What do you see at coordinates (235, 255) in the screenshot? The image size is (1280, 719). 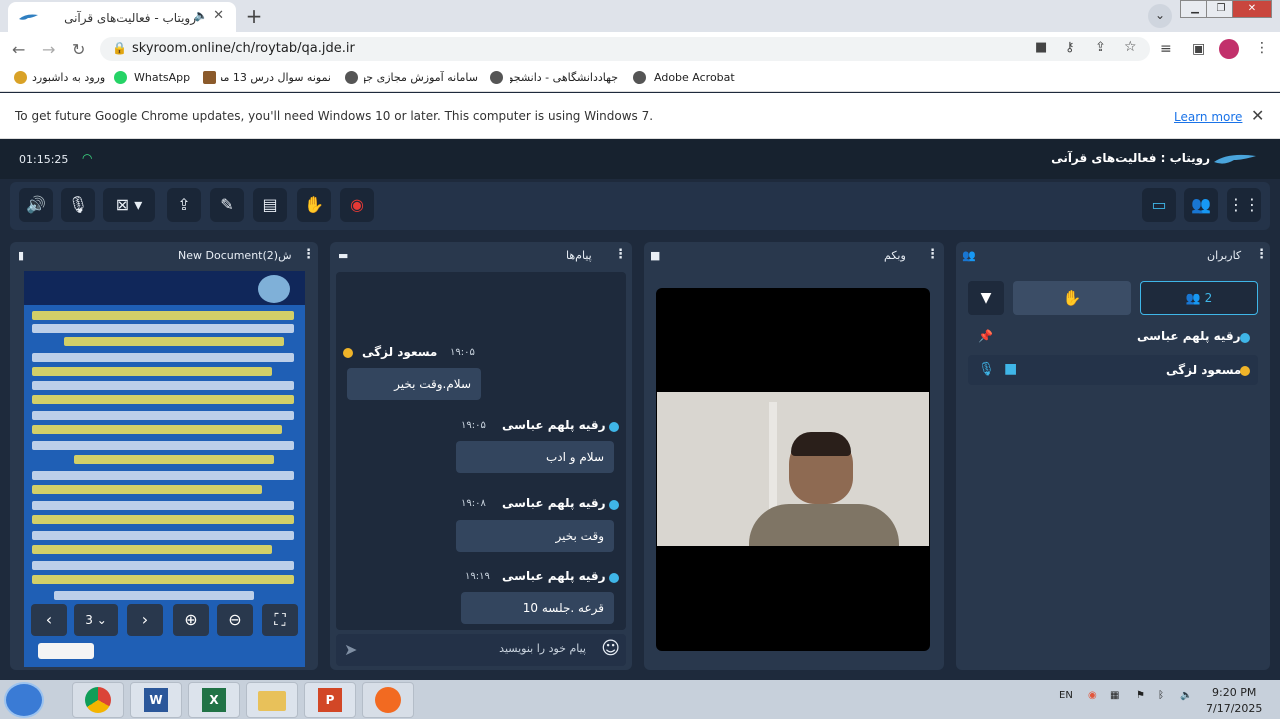 I see `document-title: New Document(2)ش` at bounding box center [235, 255].